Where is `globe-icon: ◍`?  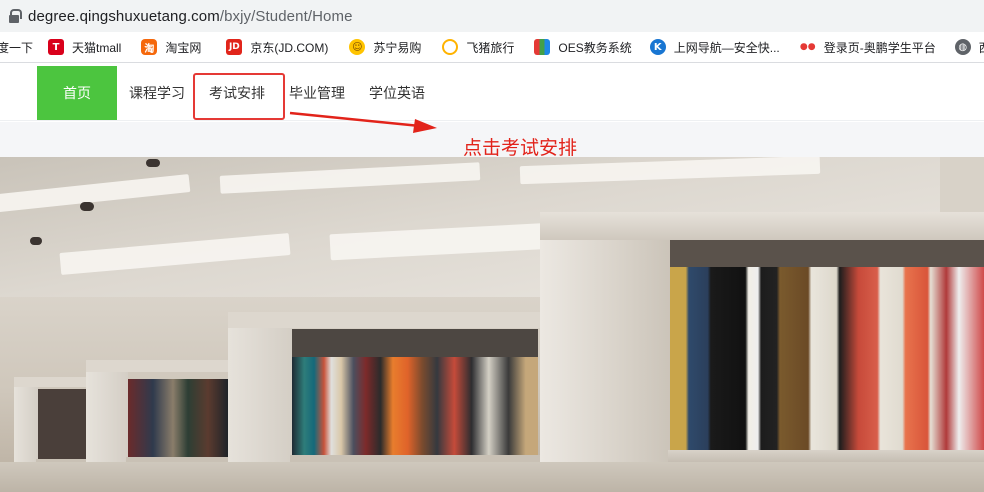
globe-icon: ◍ is located at coordinates (962, 47).